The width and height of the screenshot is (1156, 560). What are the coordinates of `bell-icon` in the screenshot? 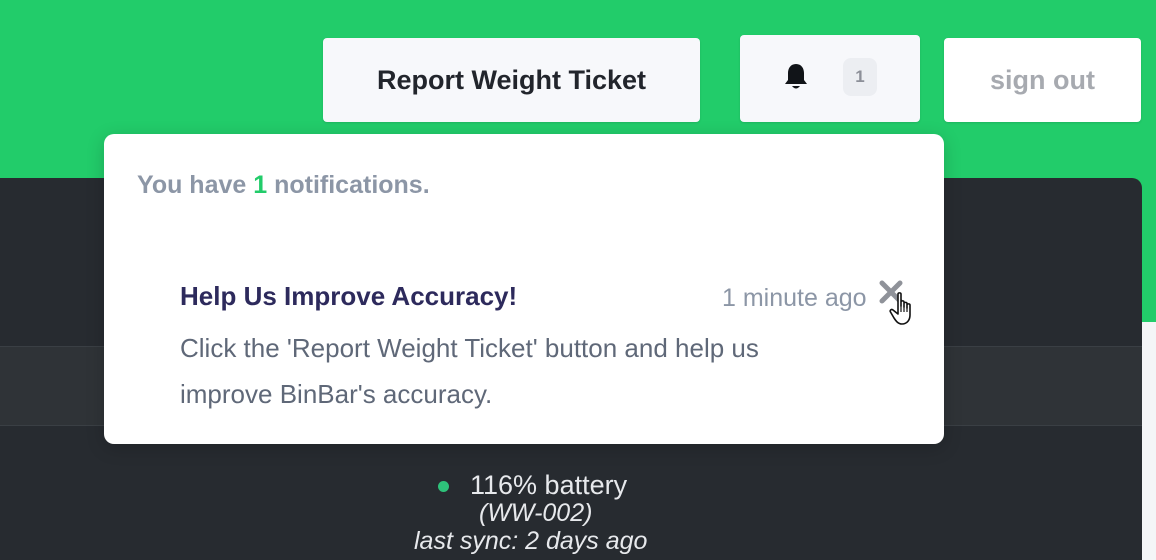 It's located at (796, 76).